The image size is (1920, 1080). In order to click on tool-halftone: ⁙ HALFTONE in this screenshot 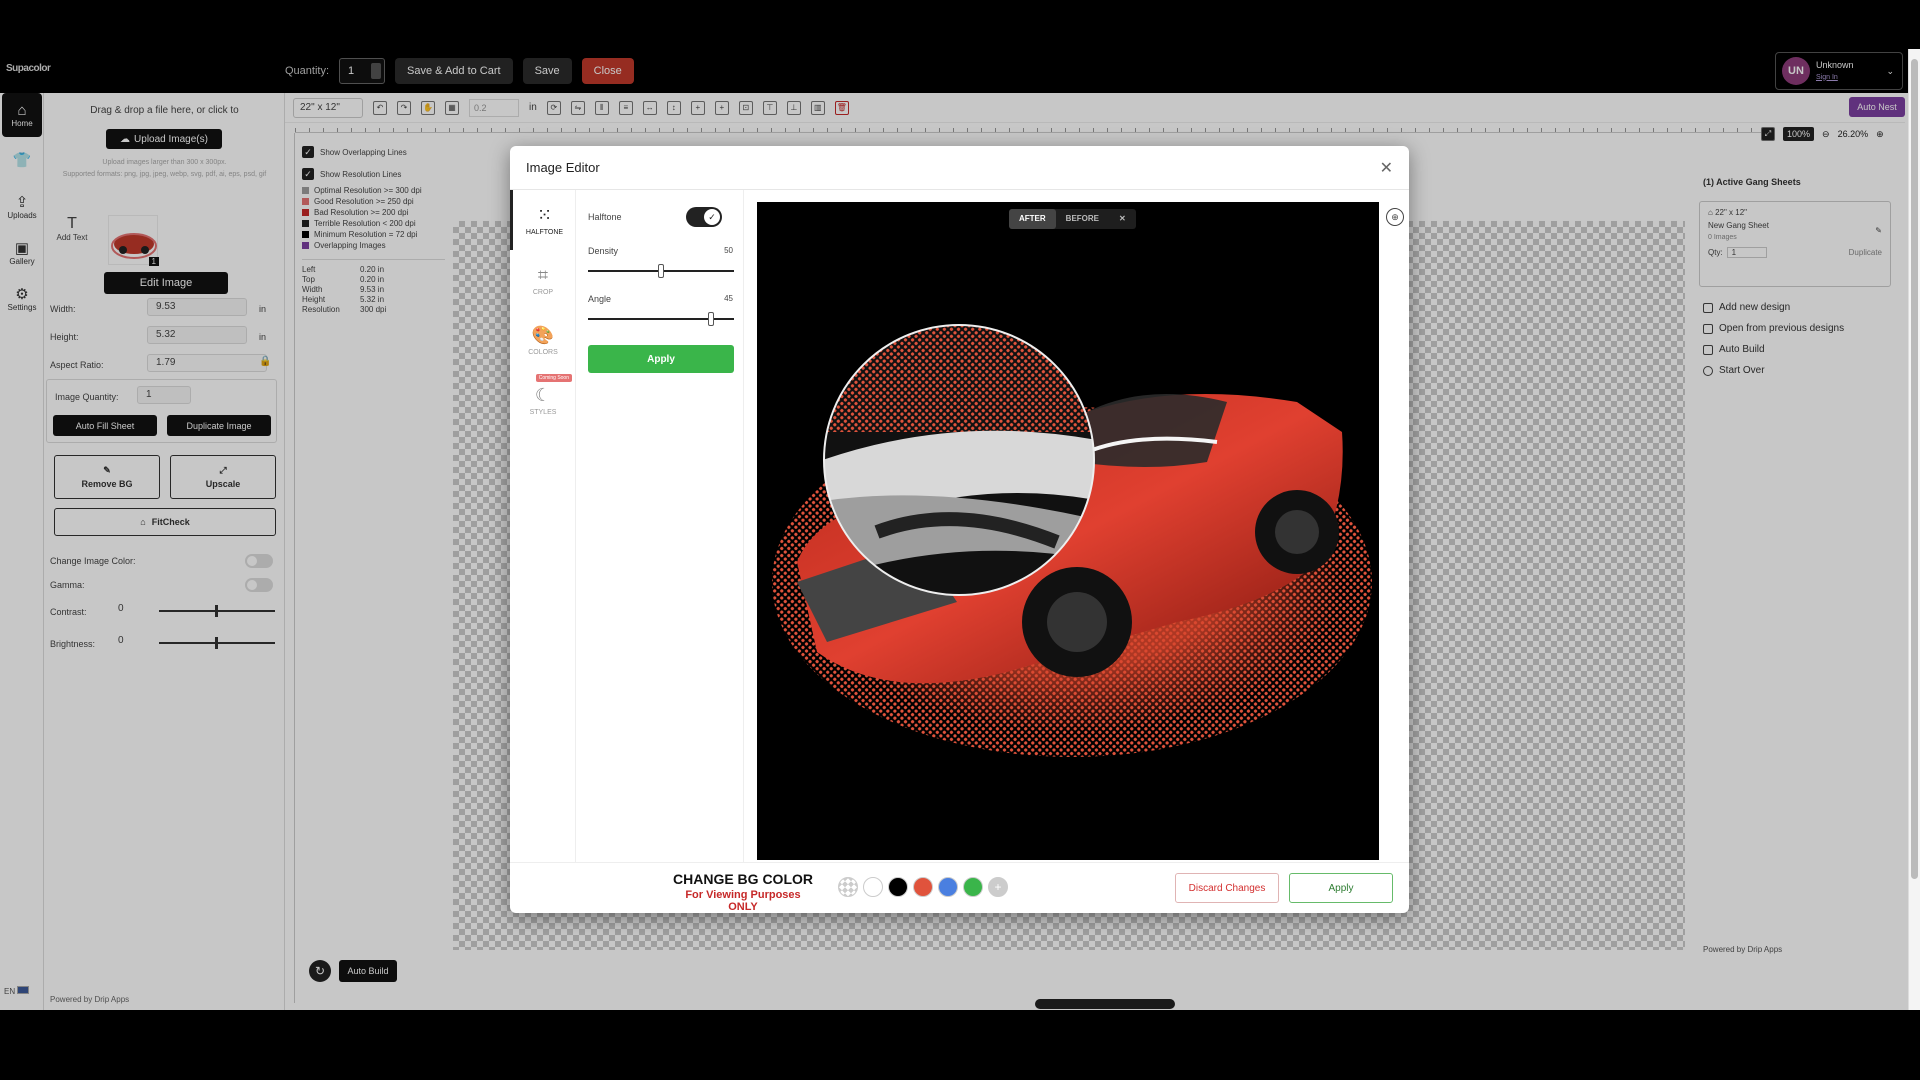, I will do `click(543, 220)`.